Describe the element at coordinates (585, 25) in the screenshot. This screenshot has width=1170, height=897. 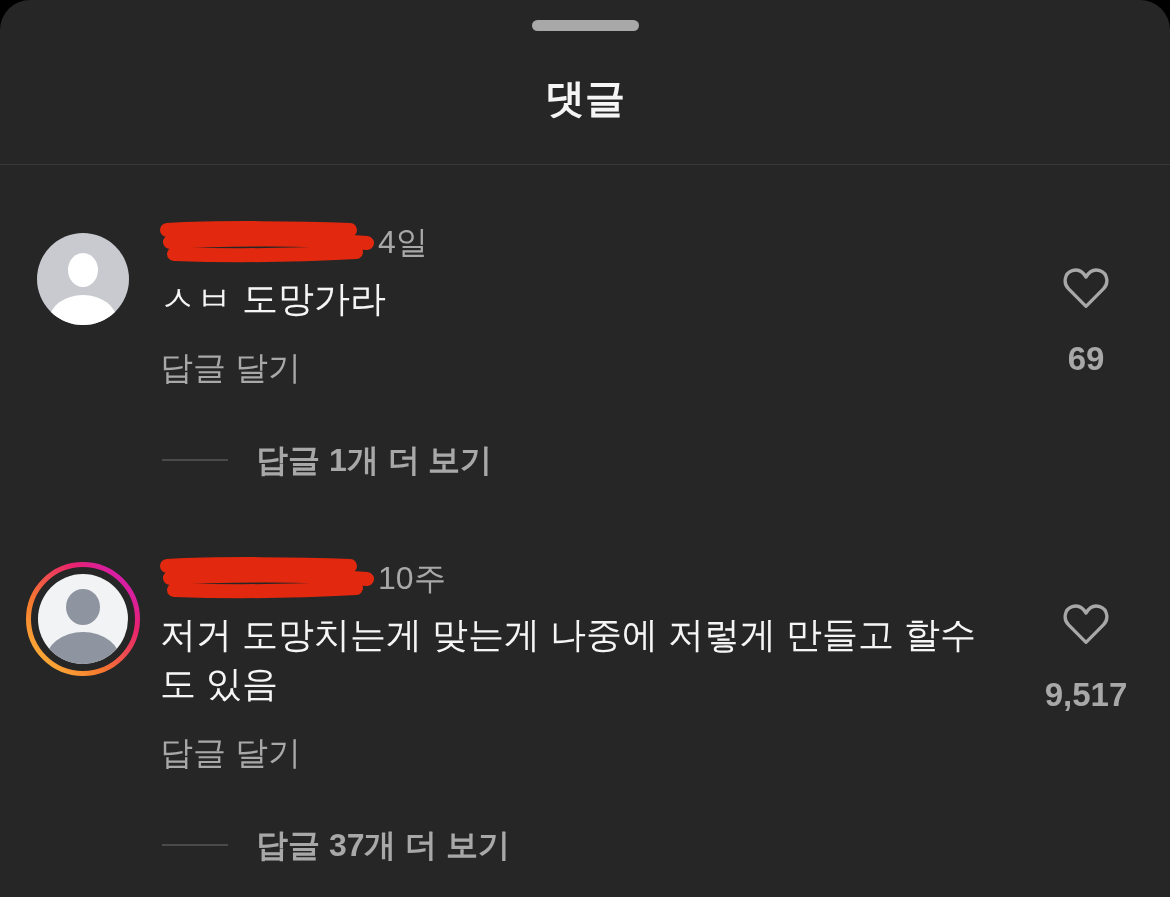
I see `drag-handle` at that location.